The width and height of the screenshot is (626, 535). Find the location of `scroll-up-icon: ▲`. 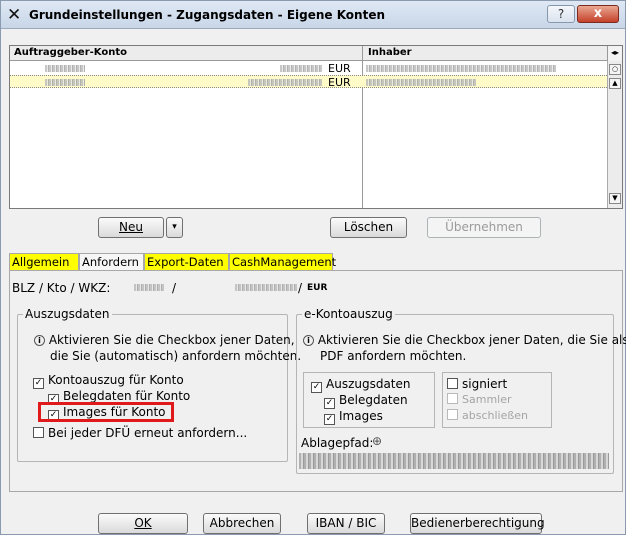

scroll-up-icon: ▲ is located at coordinates (615, 83).